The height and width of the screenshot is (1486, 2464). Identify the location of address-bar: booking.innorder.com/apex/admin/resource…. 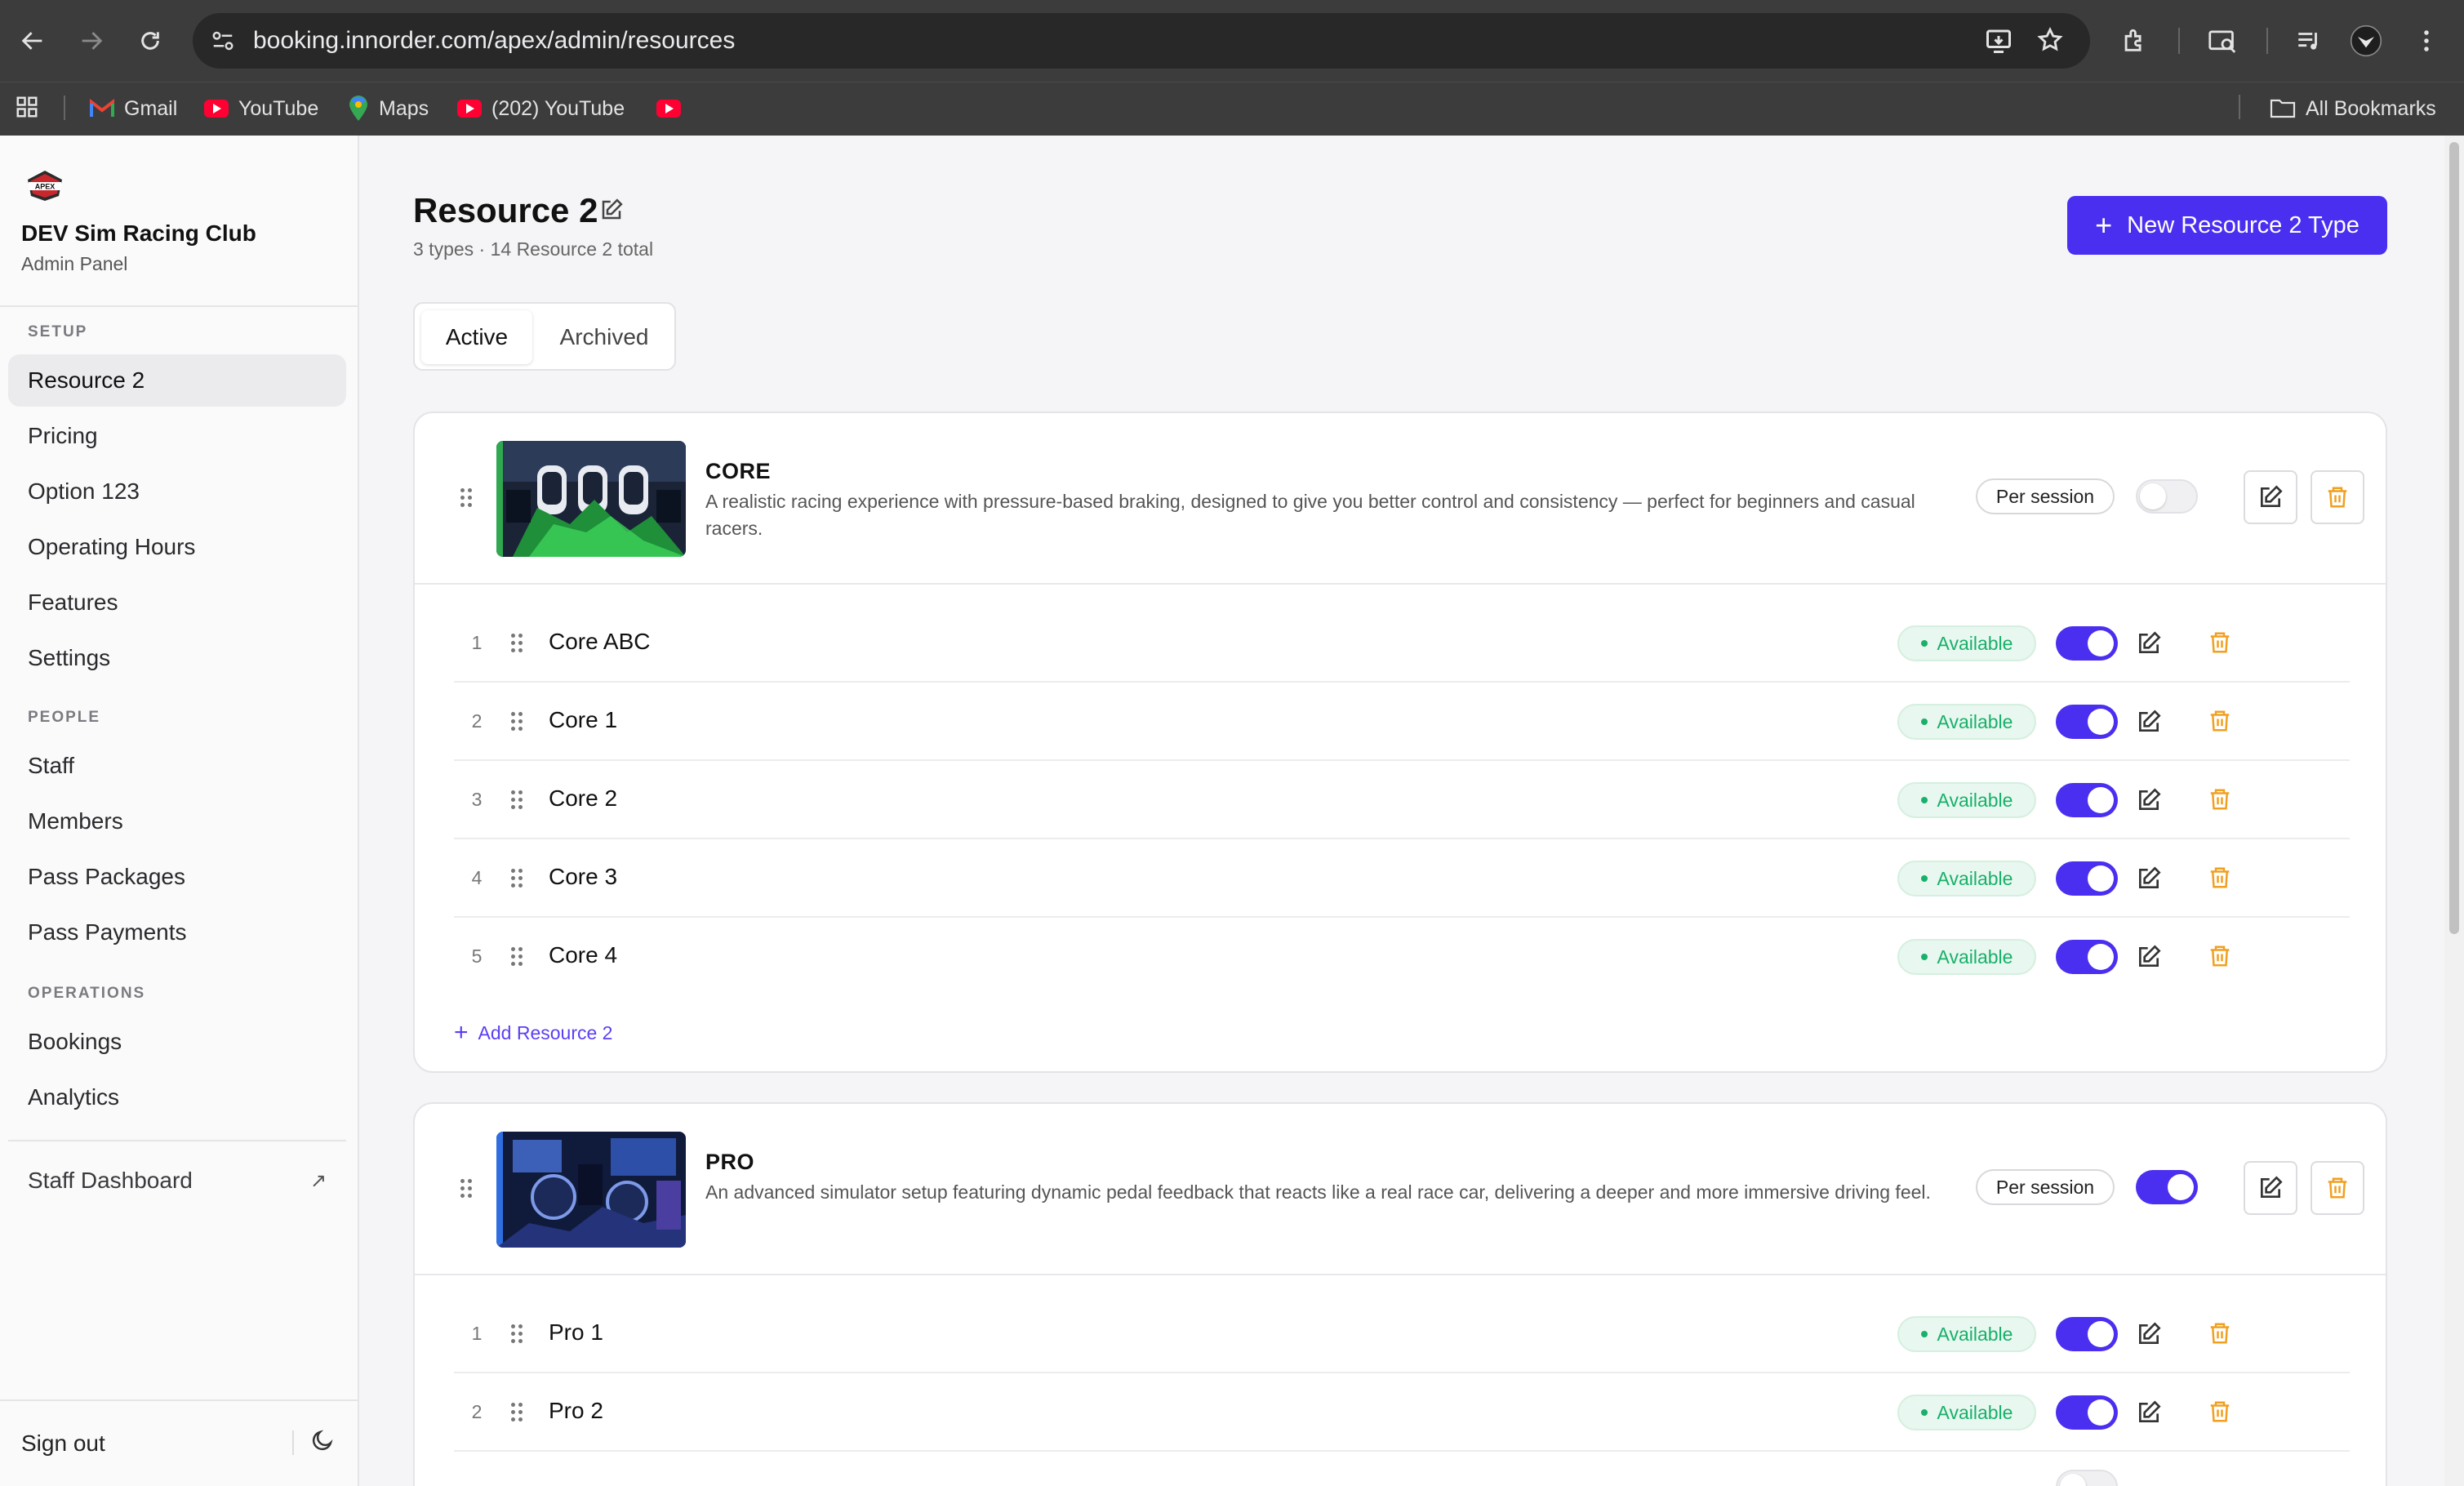
(1141, 41).